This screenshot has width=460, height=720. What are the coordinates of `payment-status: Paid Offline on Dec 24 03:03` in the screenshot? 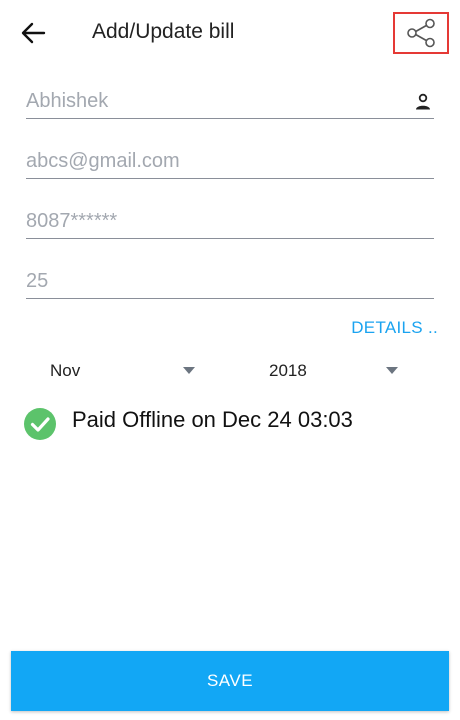 It's located at (234, 424).